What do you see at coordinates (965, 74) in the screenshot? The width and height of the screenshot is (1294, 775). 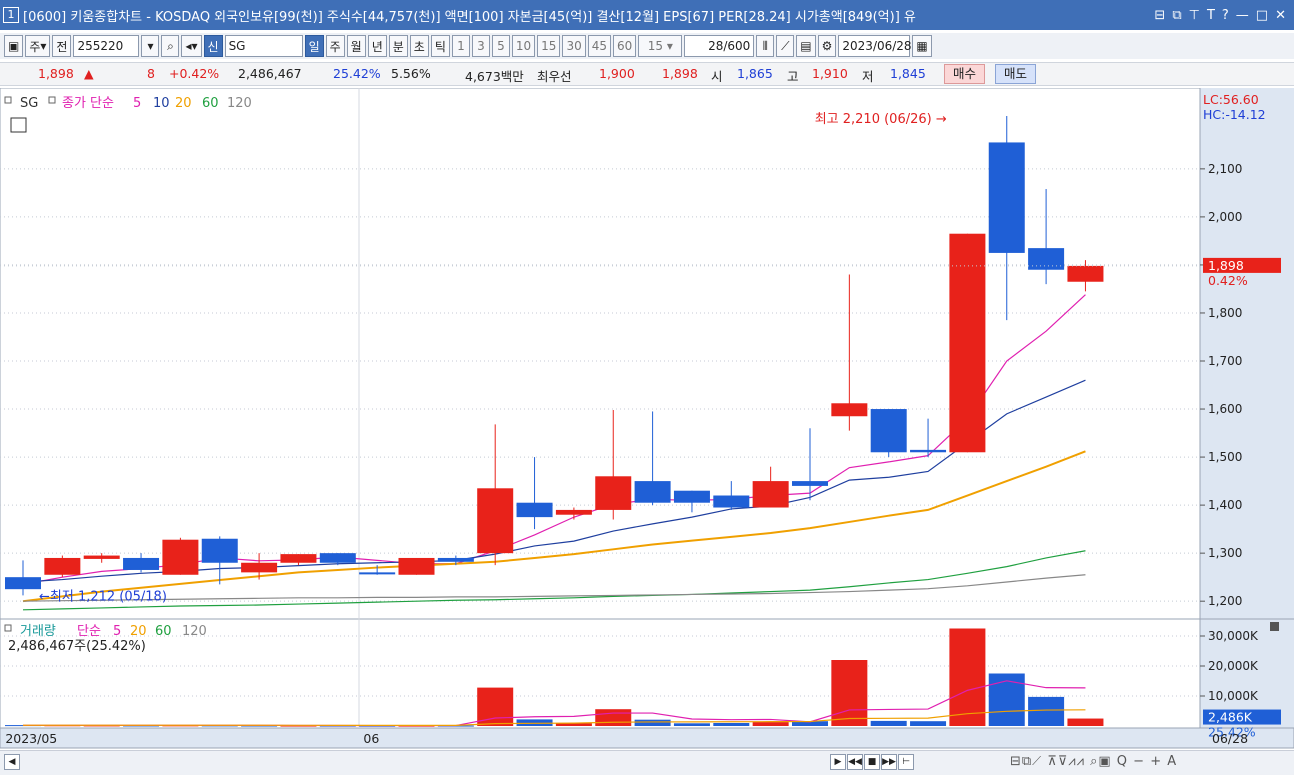 I see `buy-button: 매수` at bounding box center [965, 74].